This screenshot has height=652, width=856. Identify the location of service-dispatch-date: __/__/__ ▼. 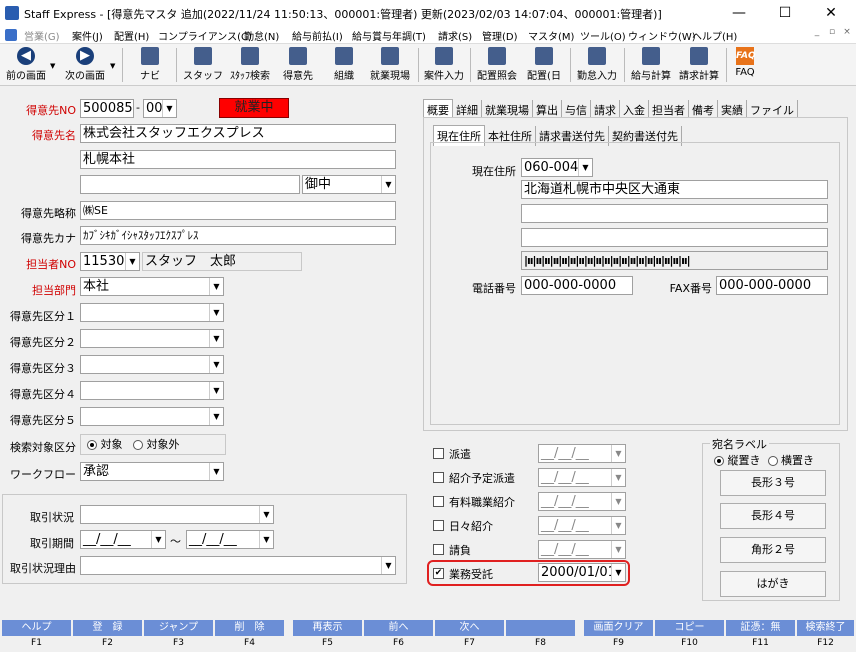
(582, 453).